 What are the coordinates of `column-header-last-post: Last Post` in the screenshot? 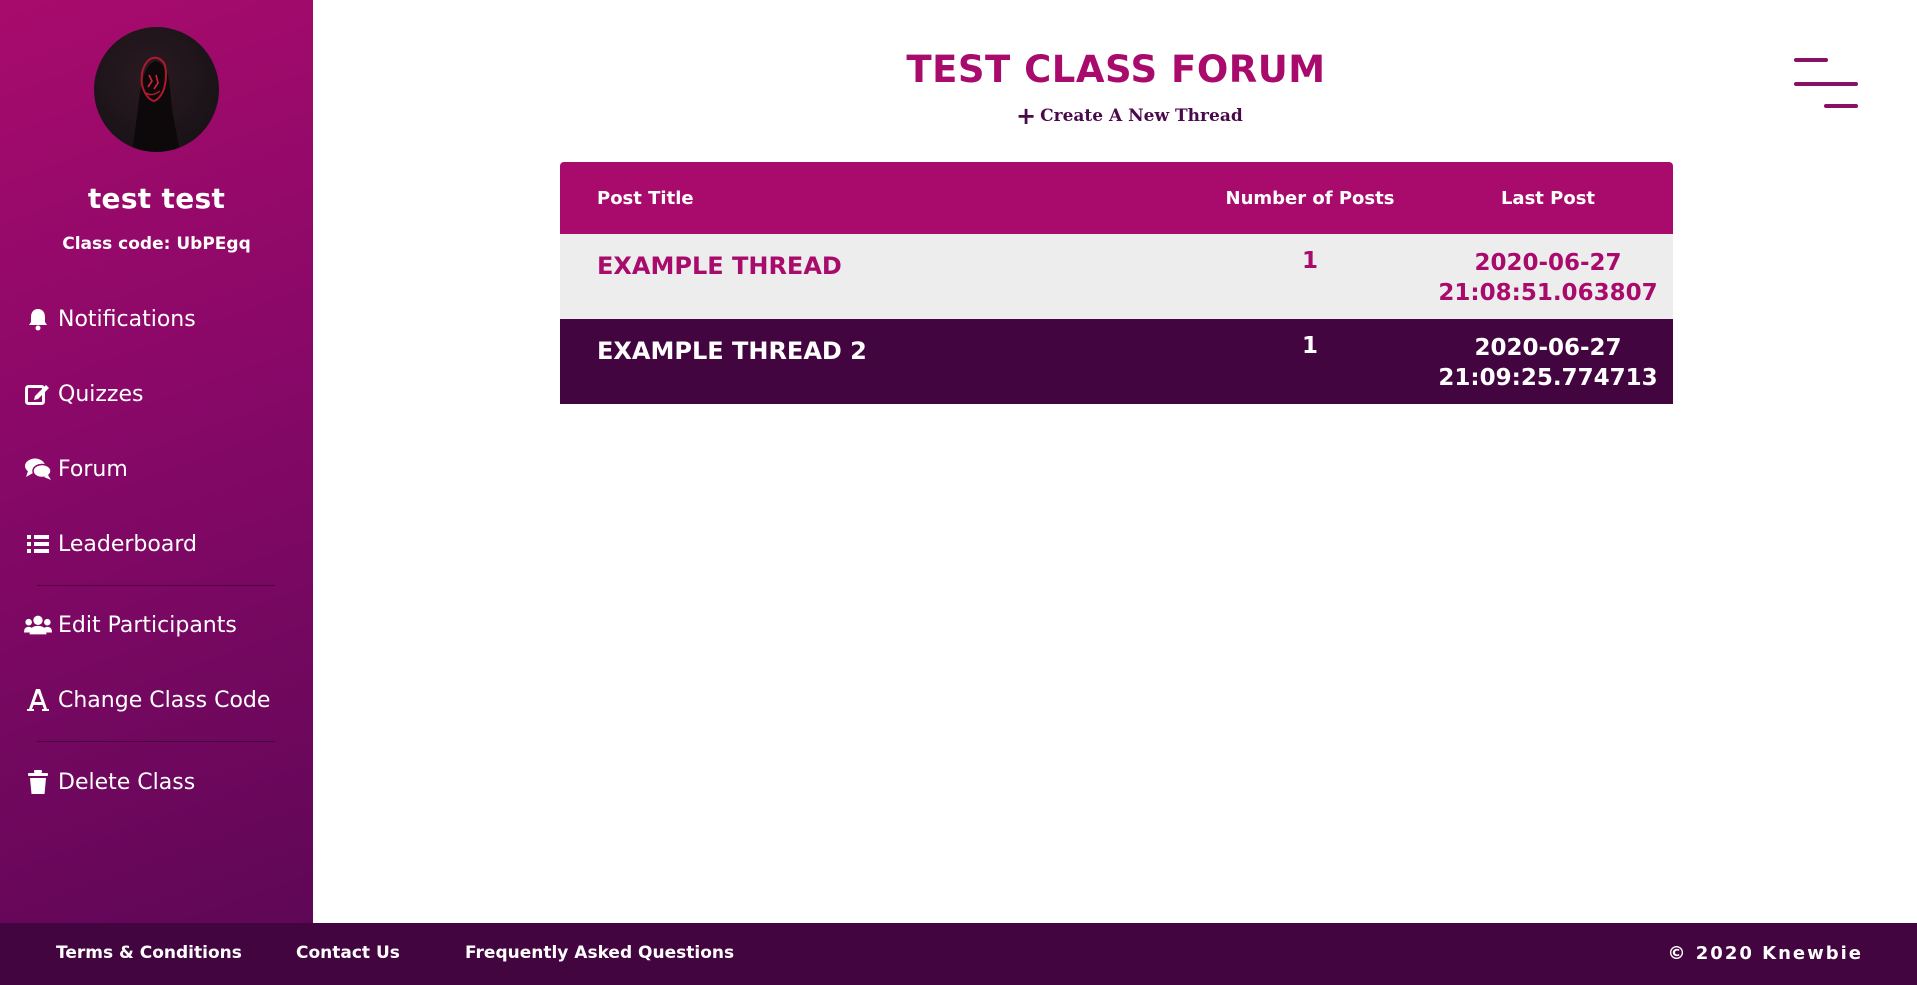 It's located at (1548, 198).